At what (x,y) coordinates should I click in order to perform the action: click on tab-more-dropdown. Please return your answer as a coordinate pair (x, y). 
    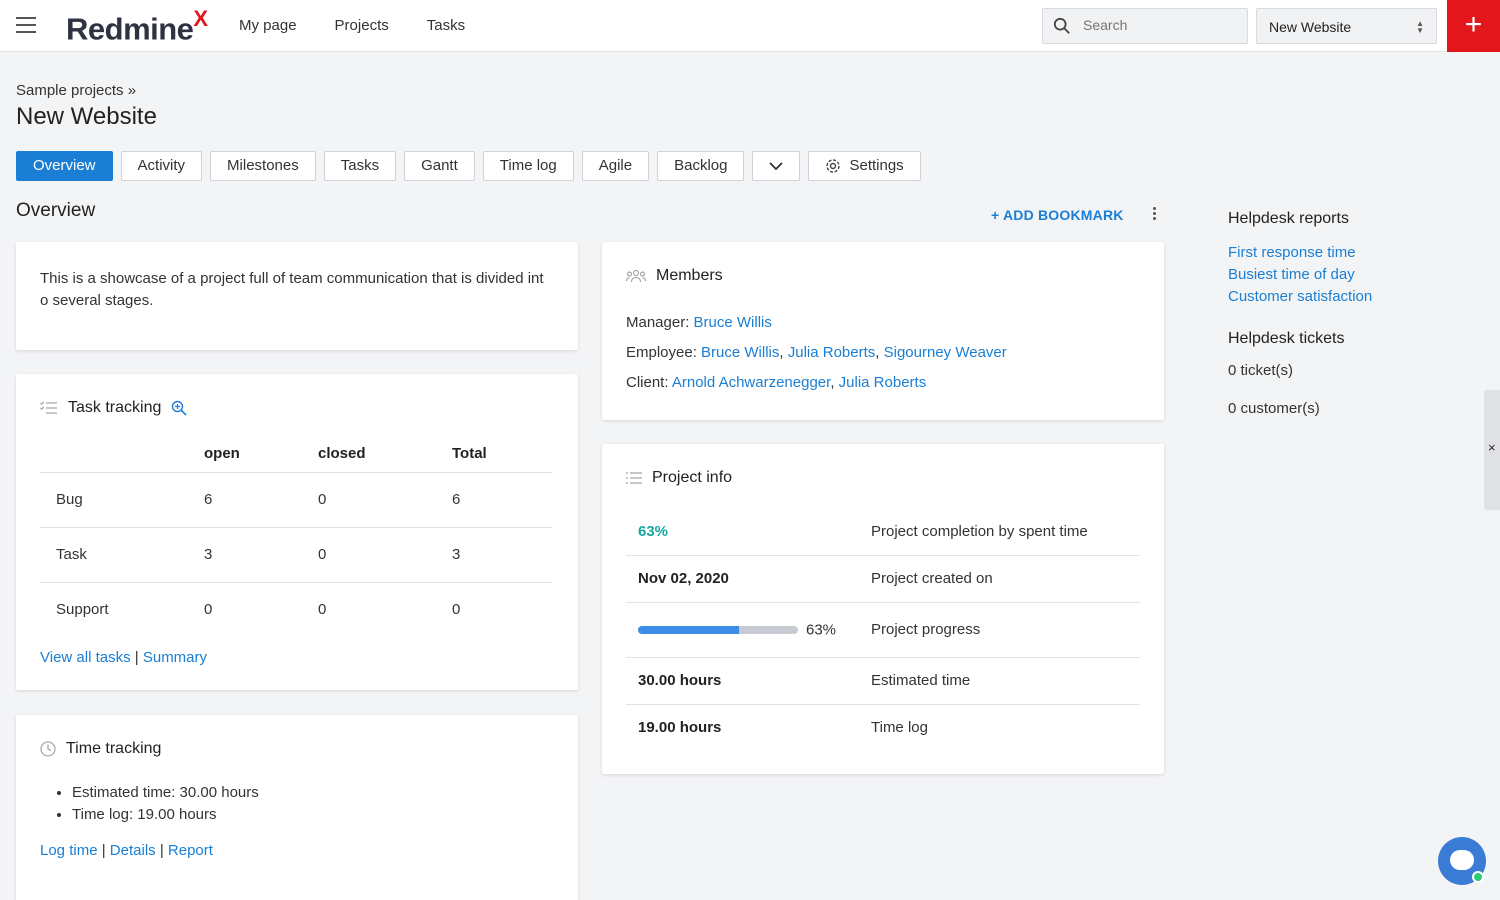
    Looking at the image, I should click on (776, 166).